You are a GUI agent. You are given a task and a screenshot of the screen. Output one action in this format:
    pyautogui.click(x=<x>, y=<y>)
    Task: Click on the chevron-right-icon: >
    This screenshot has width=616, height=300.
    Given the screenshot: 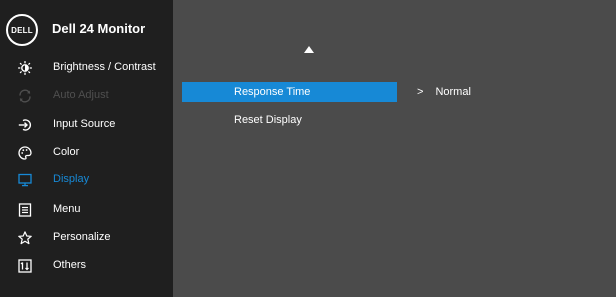 What is the action you would take?
    pyautogui.click(x=420, y=92)
    